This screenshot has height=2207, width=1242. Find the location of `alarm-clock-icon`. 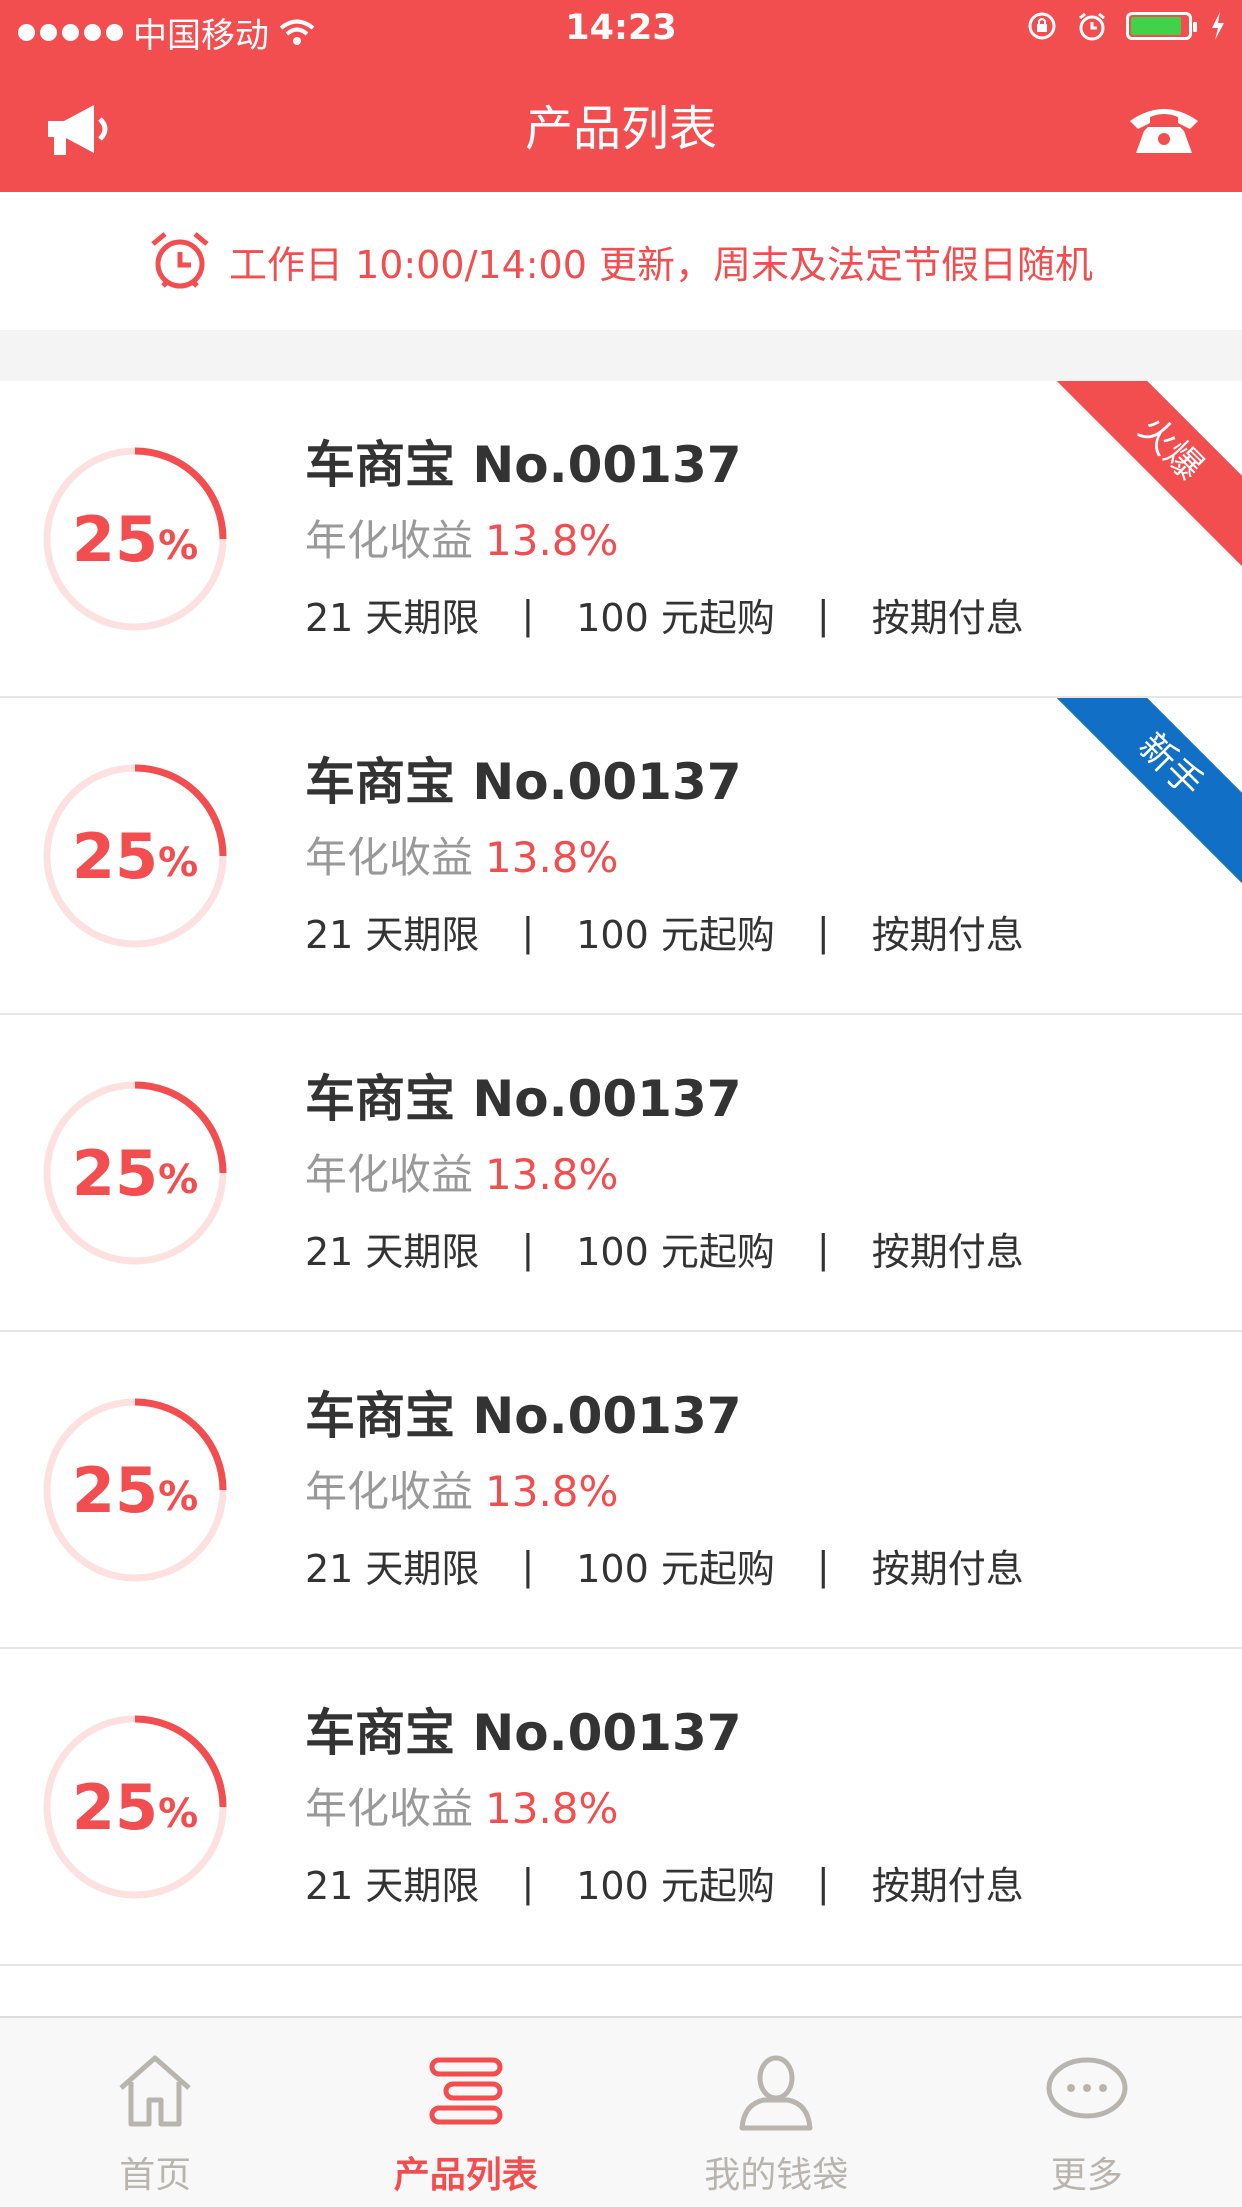

alarm-clock-icon is located at coordinates (180, 261).